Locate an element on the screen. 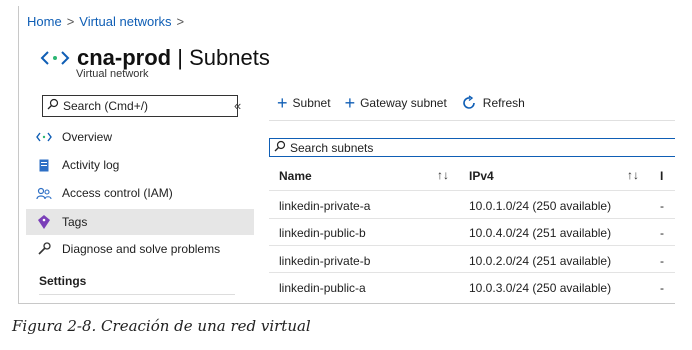  sidebar-search-placeholder: Search (Cmd+/) is located at coordinates (106, 106).